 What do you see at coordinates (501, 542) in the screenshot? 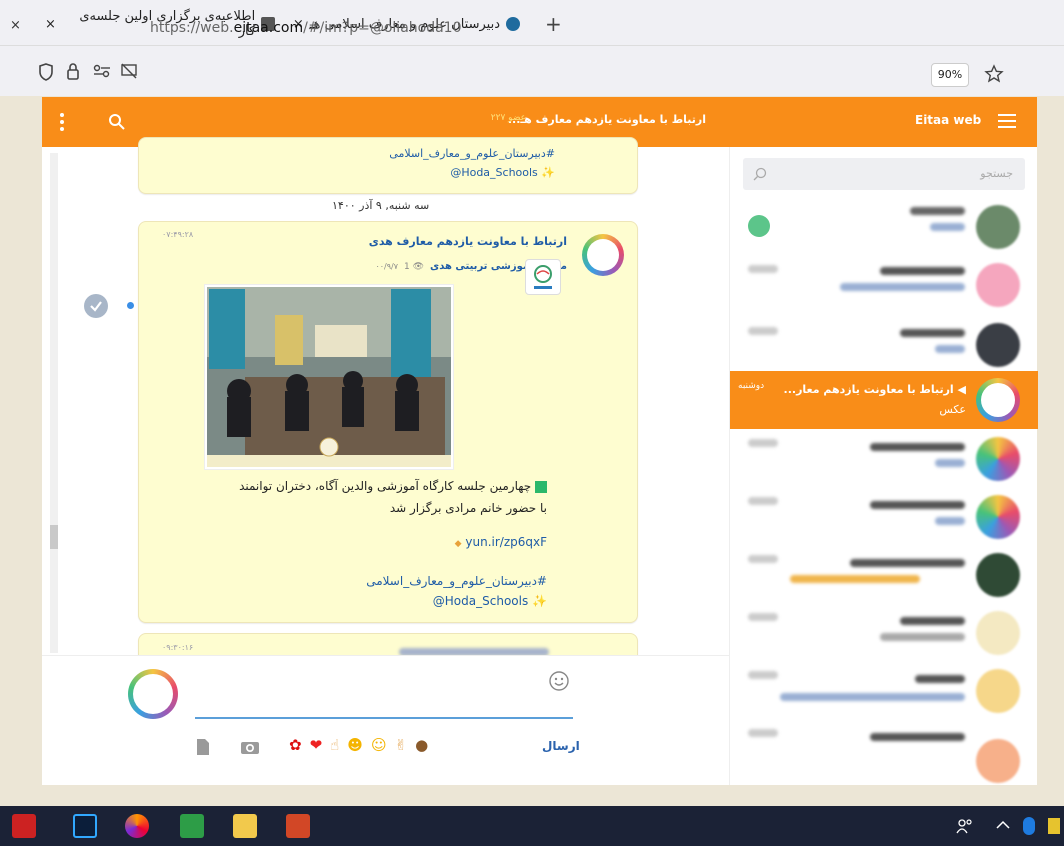
I see `message-link: ◆ yun.ir/zp6qxF` at bounding box center [501, 542].